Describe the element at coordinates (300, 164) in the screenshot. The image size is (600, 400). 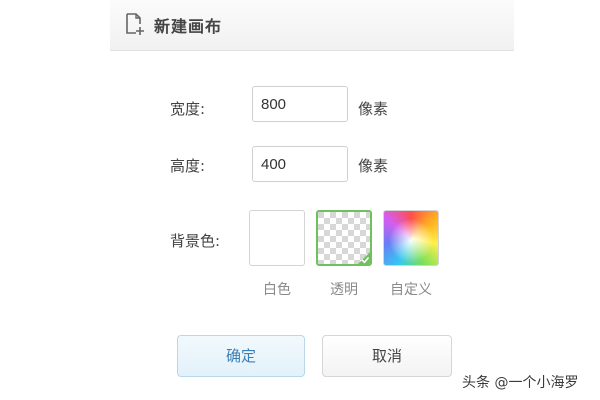
I see `height-input` at that location.